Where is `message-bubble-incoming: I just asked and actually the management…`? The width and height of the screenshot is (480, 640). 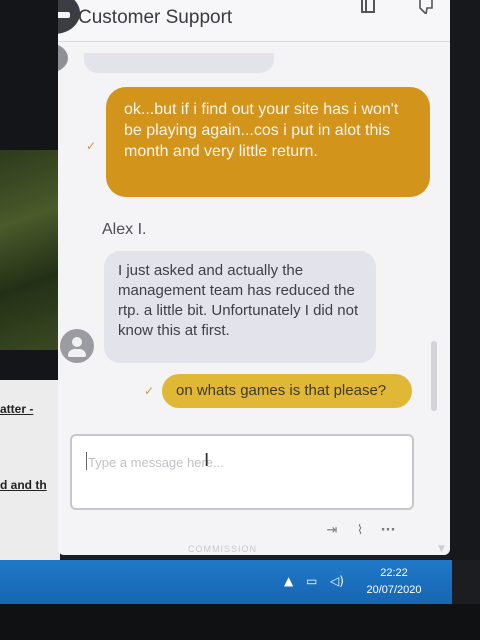 message-bubble-incoming: I just asked and actually the management… is located at coordinates (240, 307).